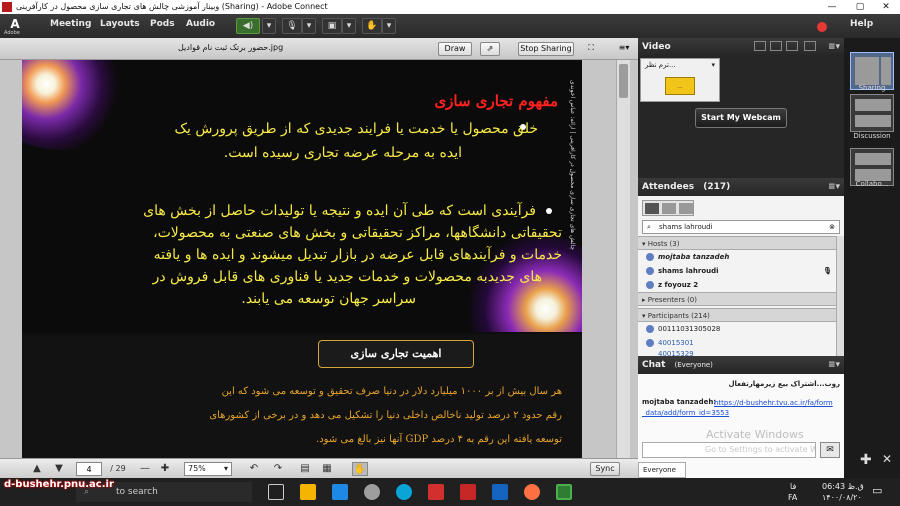 The height and width of the screenshot is (506, 900). Describe the element at coordinates (669, 208) in the screenshot. I see `breakout-view-icon` at that location.